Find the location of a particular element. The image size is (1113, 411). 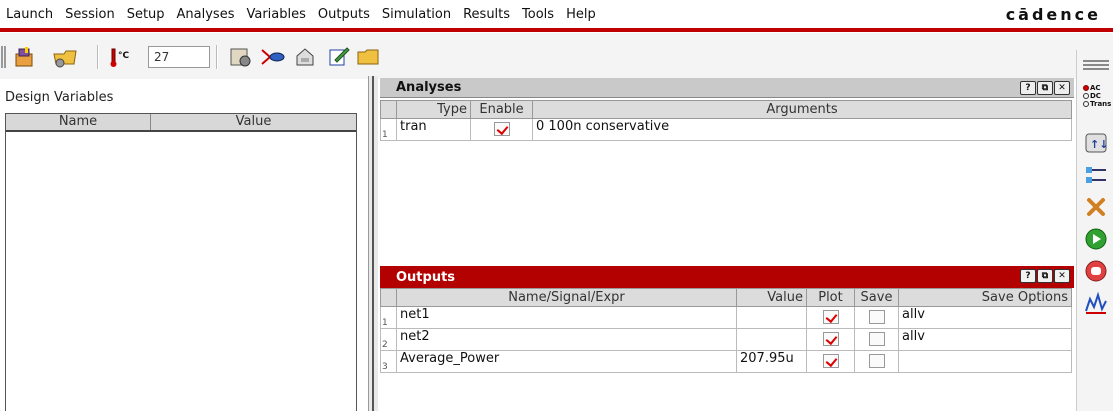

radio-ac: AC is located at coordinates (1092, 88).